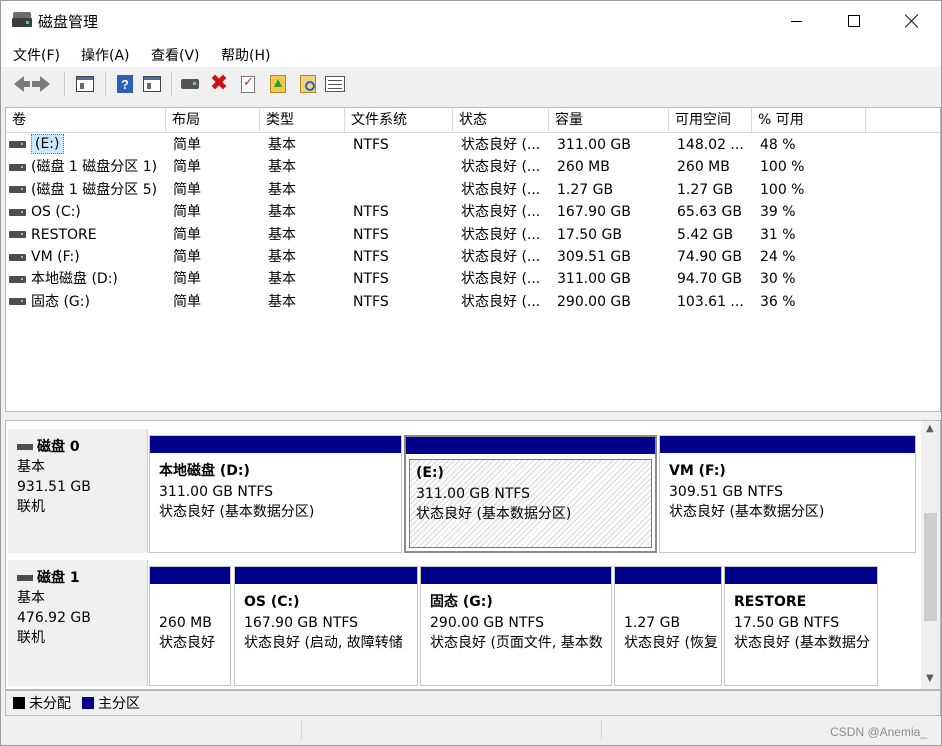 The width and height of the screenshot is (942, 746). Describe the element at coordinates (19, 703) in the screenshot. I see `legend-swatch-unallocated` at that location.